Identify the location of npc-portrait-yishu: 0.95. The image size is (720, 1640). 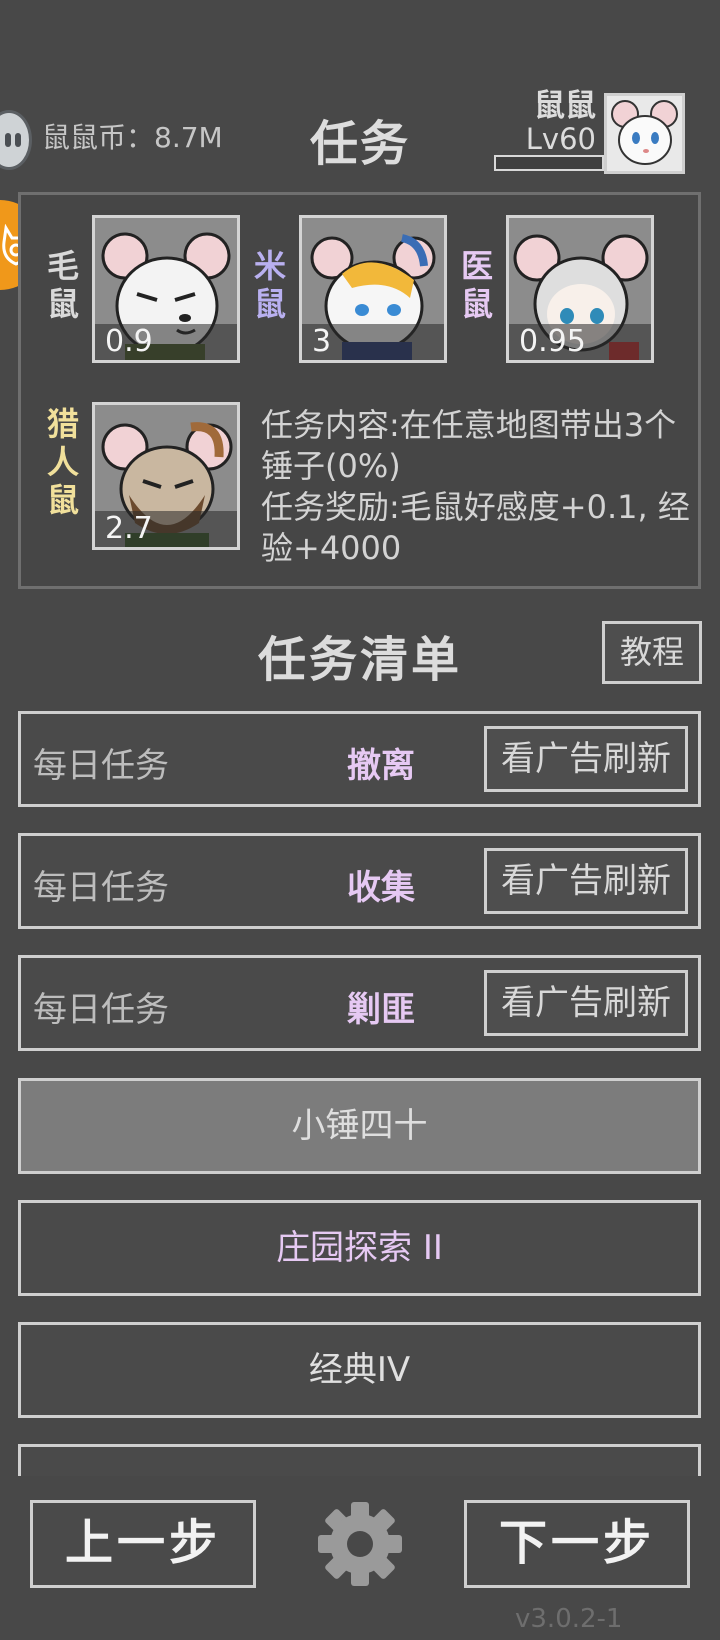
(580, 289).